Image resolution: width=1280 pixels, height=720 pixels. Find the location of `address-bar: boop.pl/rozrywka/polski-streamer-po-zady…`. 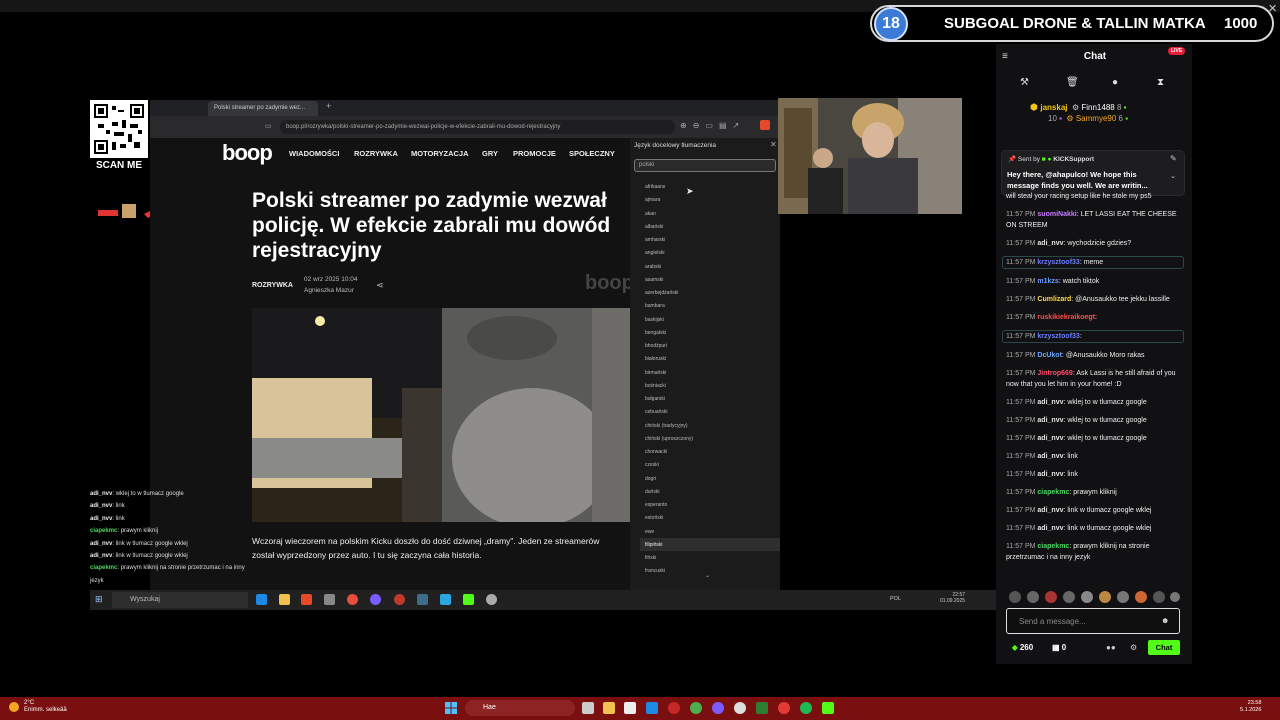

address-bar: boop.pl/rozrywka/polski-streamer-po-zady… is located at coordinates (477, 127).